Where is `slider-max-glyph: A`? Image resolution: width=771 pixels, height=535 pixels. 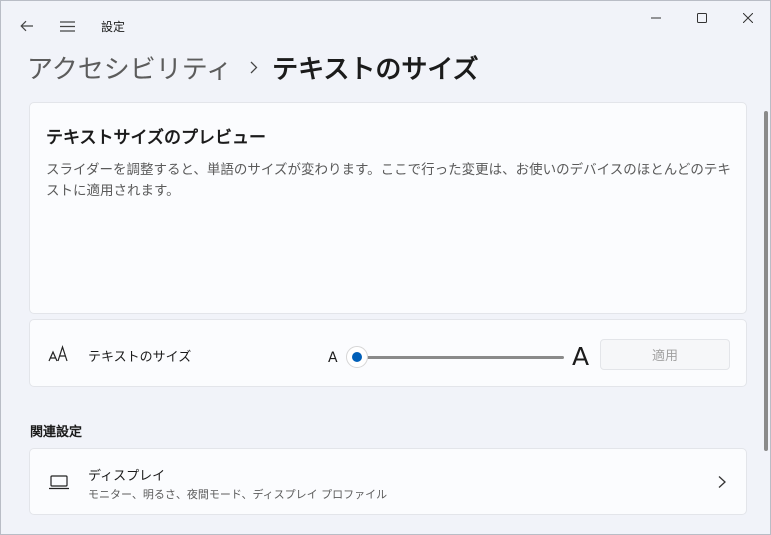 slider-max-glyph: A is located at coordinates (581, 356).